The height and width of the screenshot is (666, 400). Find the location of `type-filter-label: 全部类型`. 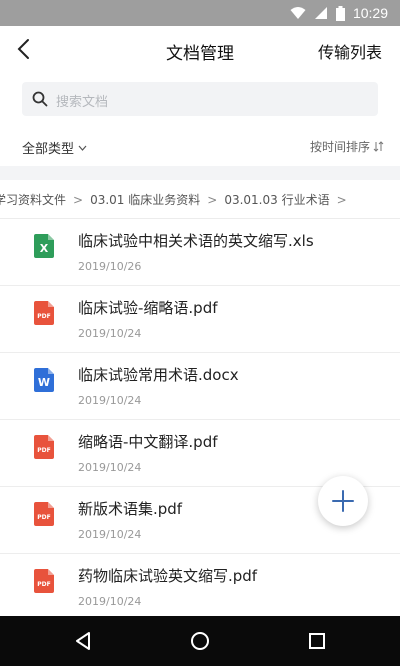

type-filter-label: 全部类型 is located at coordinates (48, 149).